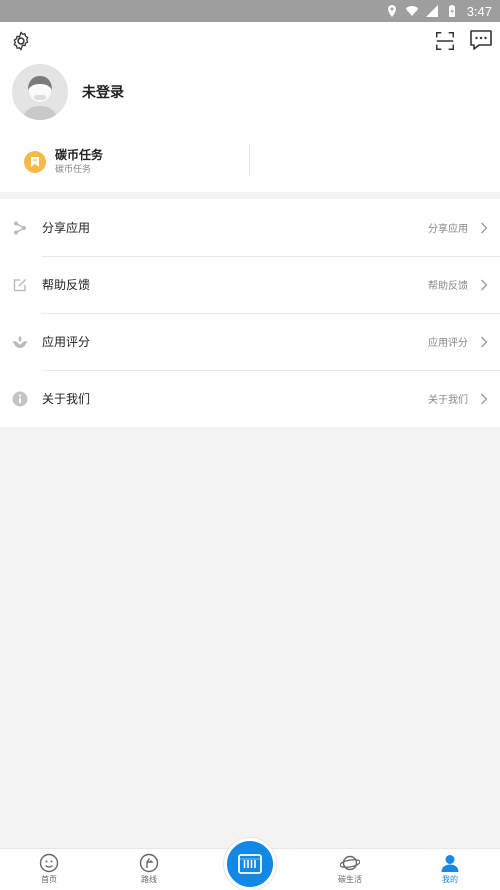 This screenshot has width=500, height=890. Describe the element at coordinates (49, 879) in the screenshot. I see `tab-label: 首页` at that location.